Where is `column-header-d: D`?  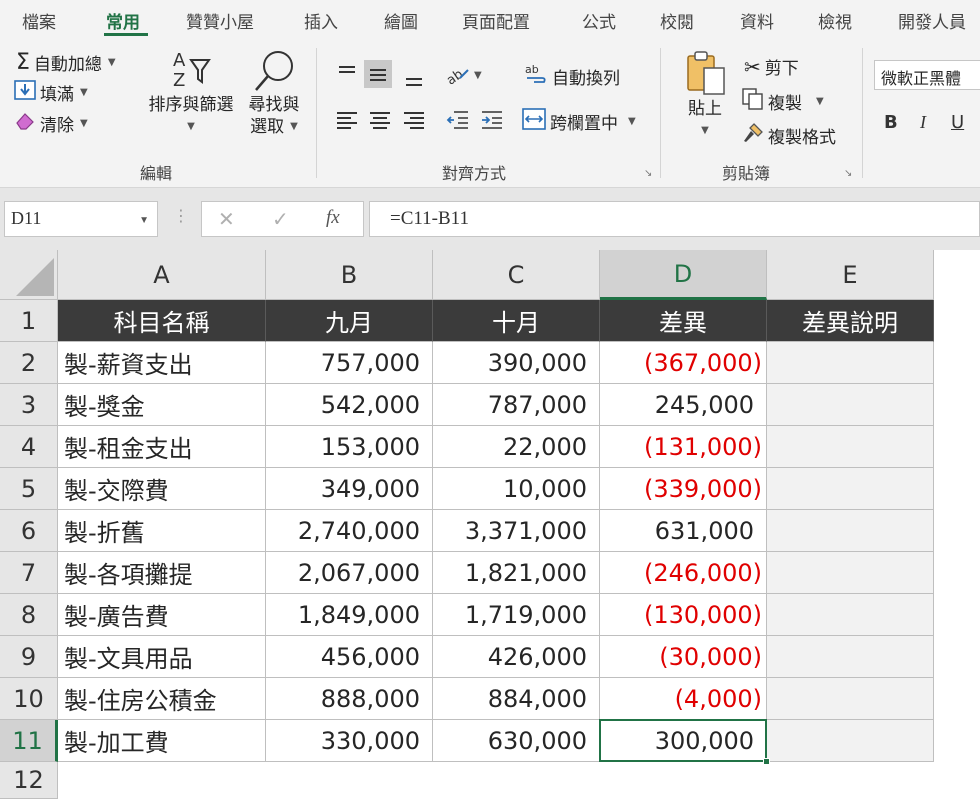 column-header-d: D is located at coordinates (683, 275).